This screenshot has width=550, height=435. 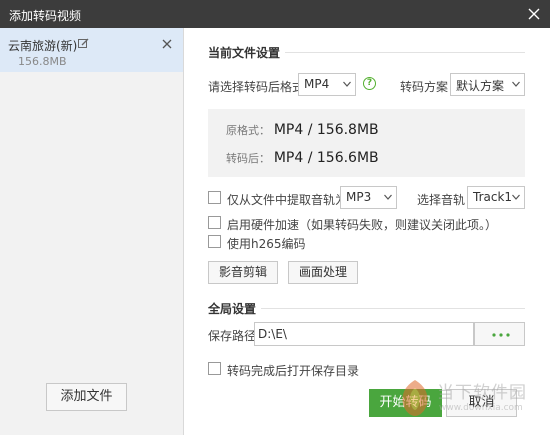 I want to click on save-path-label: 保存路径, so click(x=232, y=336).